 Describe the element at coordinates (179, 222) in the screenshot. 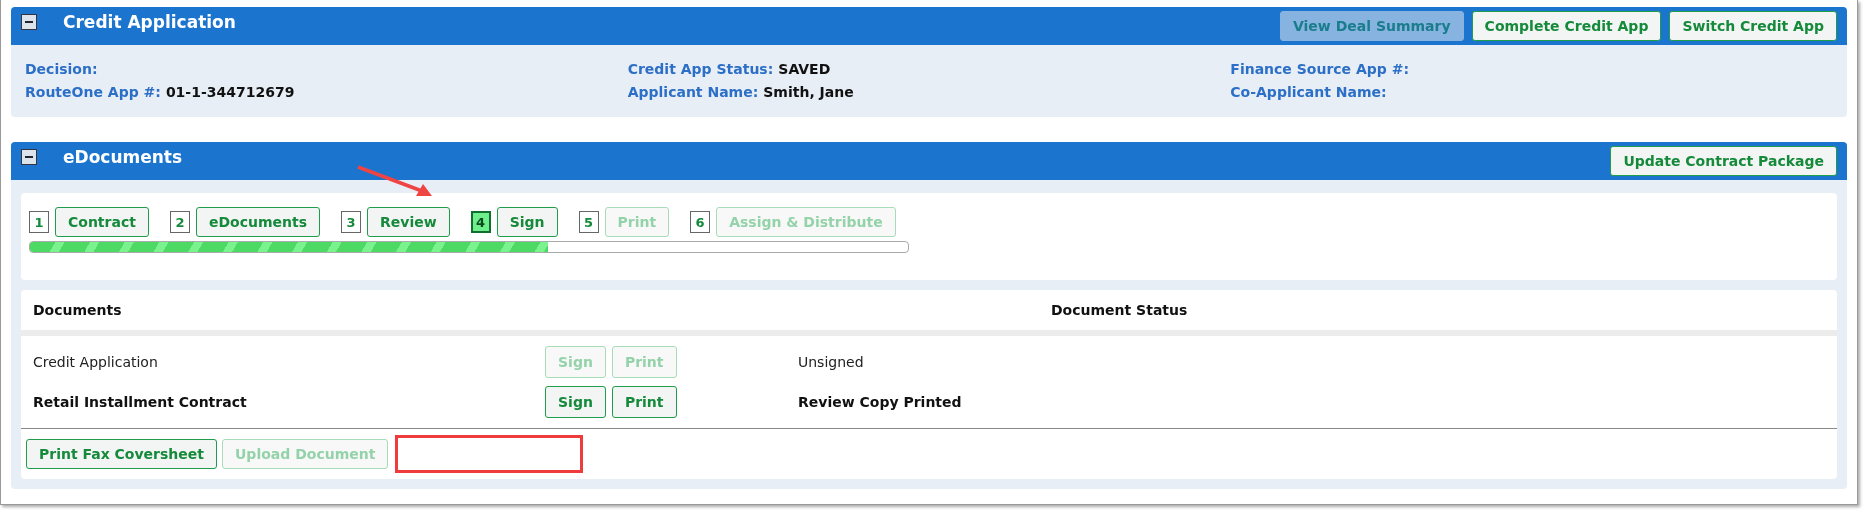

I see `step-number: 2` at that location.